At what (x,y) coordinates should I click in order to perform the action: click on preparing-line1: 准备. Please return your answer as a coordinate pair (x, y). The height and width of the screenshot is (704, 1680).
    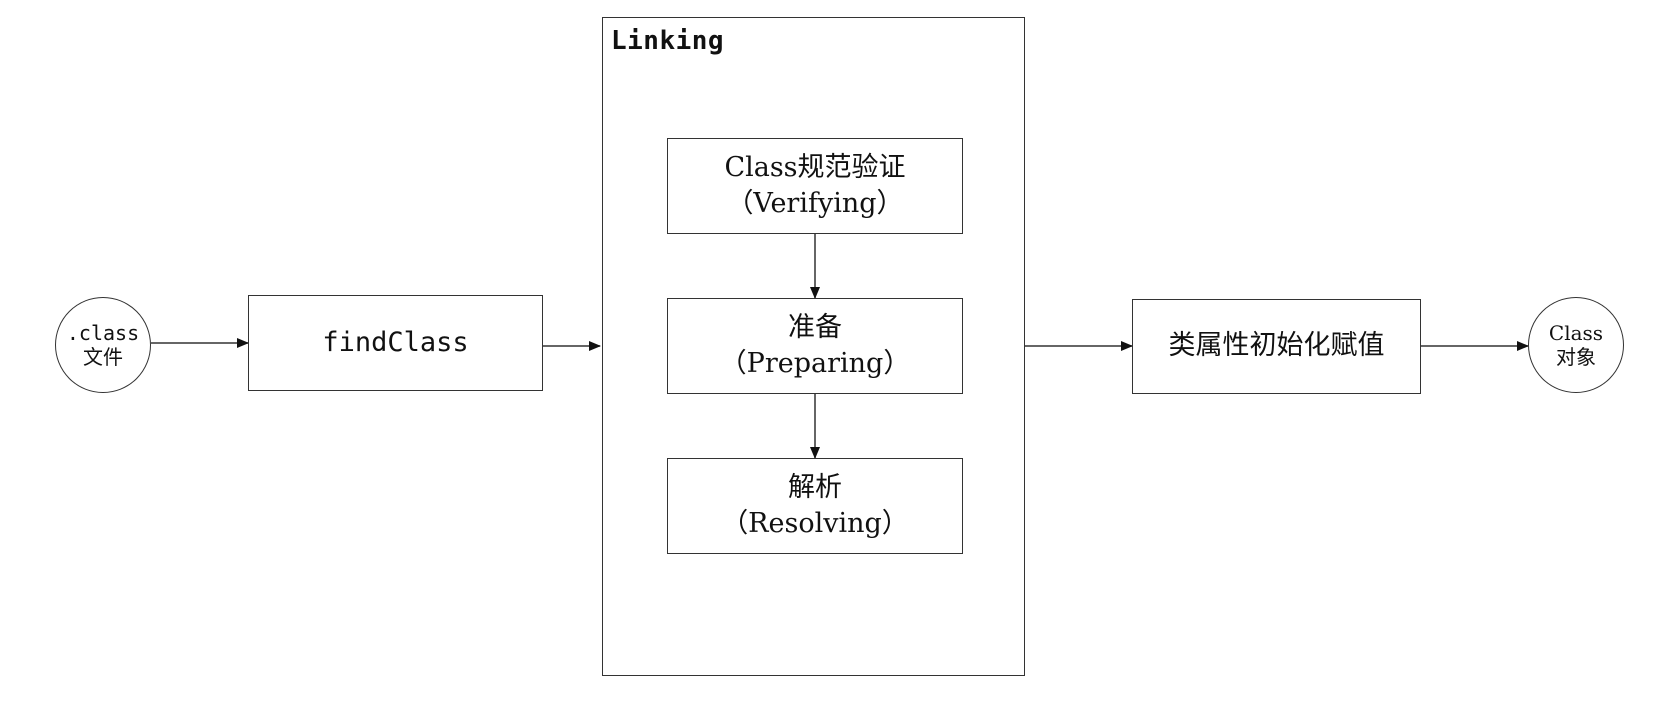
    Looking at the image, I should click on (815, 327).